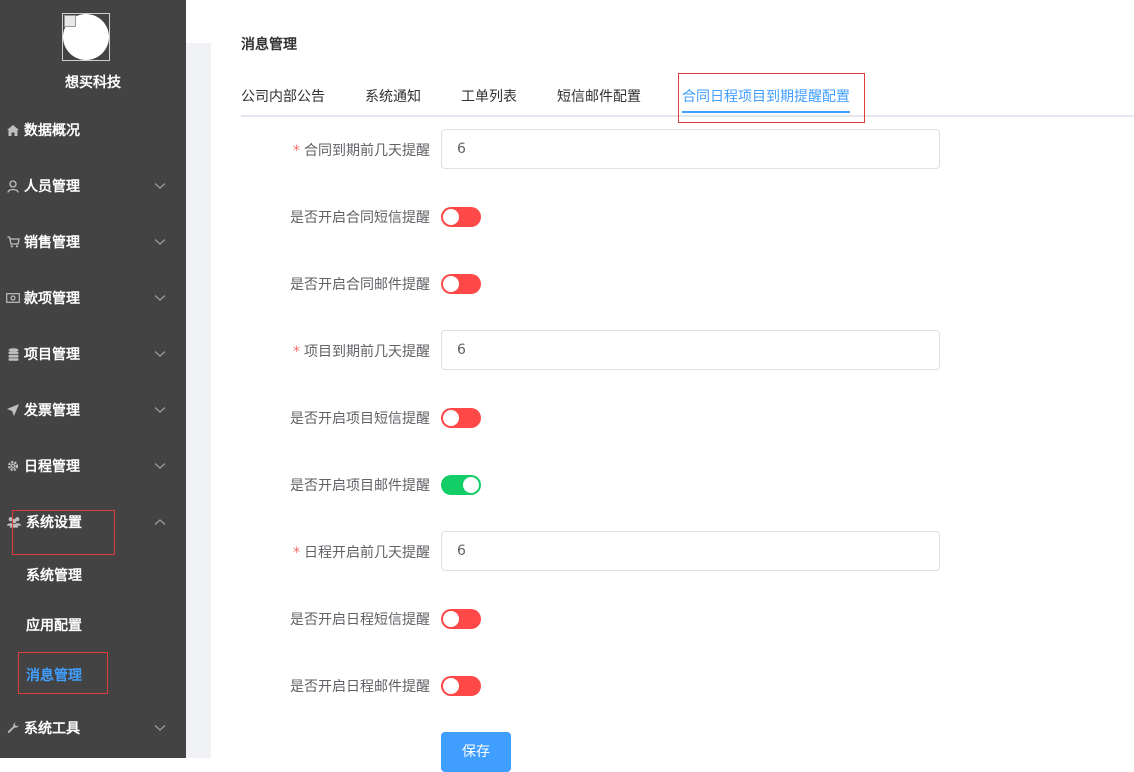  Describe the element at coordinates (13, 354) in the screenshot. I see `database-icon` at that location.